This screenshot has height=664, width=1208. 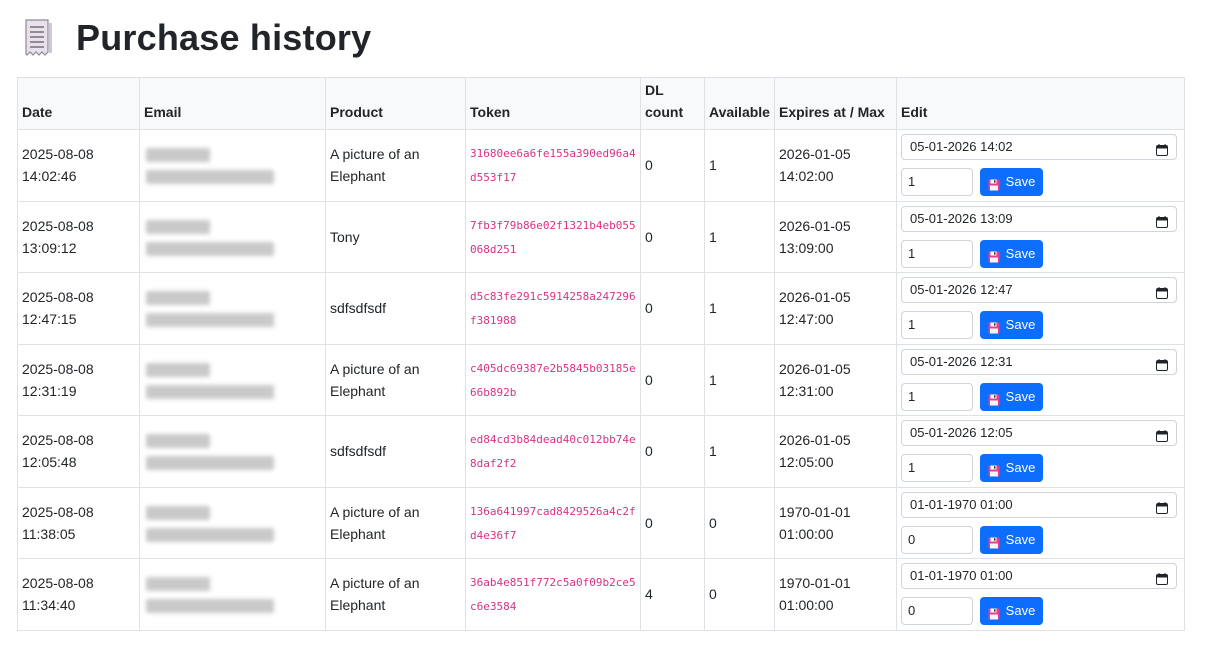 I want to click on column-header-date: Date, so click(x=78, y=103).